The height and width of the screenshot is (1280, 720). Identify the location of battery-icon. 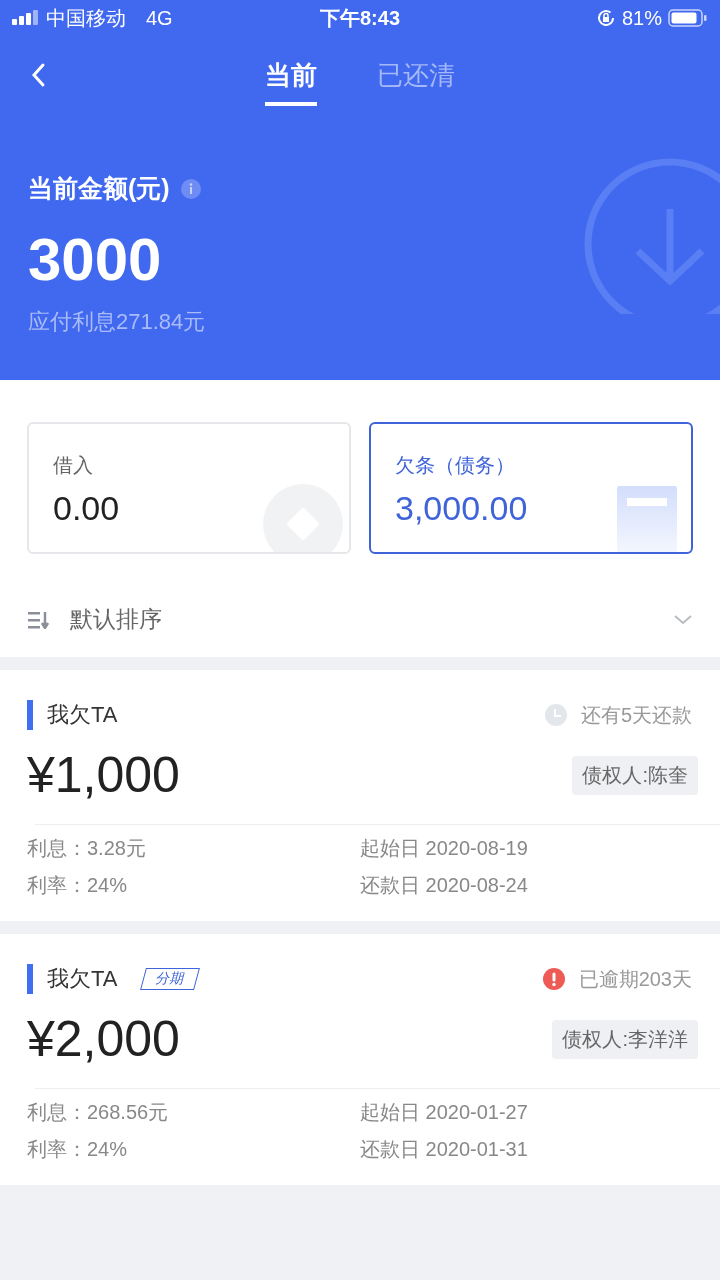
(688, 18).